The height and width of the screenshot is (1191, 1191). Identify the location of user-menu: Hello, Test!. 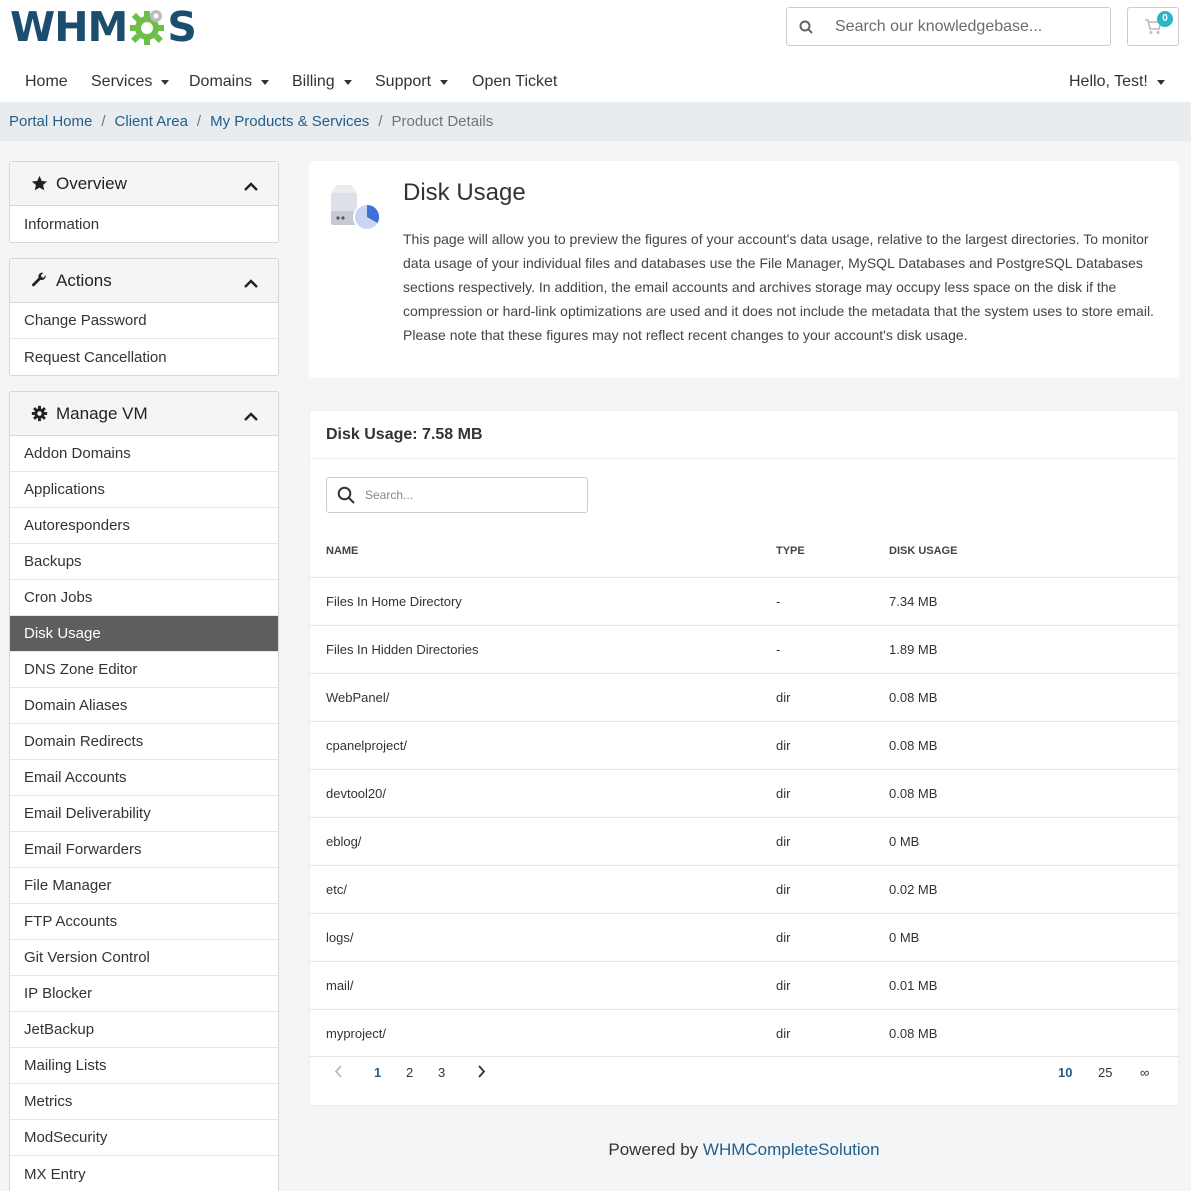
(1117, 82).